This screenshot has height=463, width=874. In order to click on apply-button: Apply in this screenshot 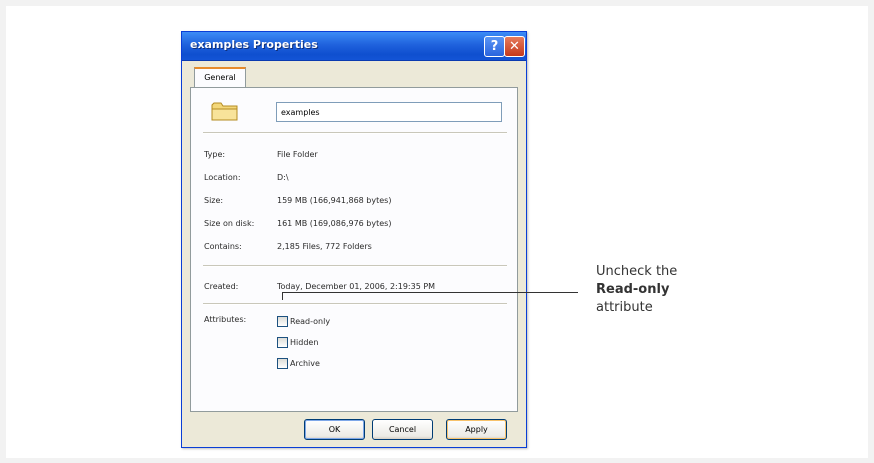, I will do `click(476, 429)`.